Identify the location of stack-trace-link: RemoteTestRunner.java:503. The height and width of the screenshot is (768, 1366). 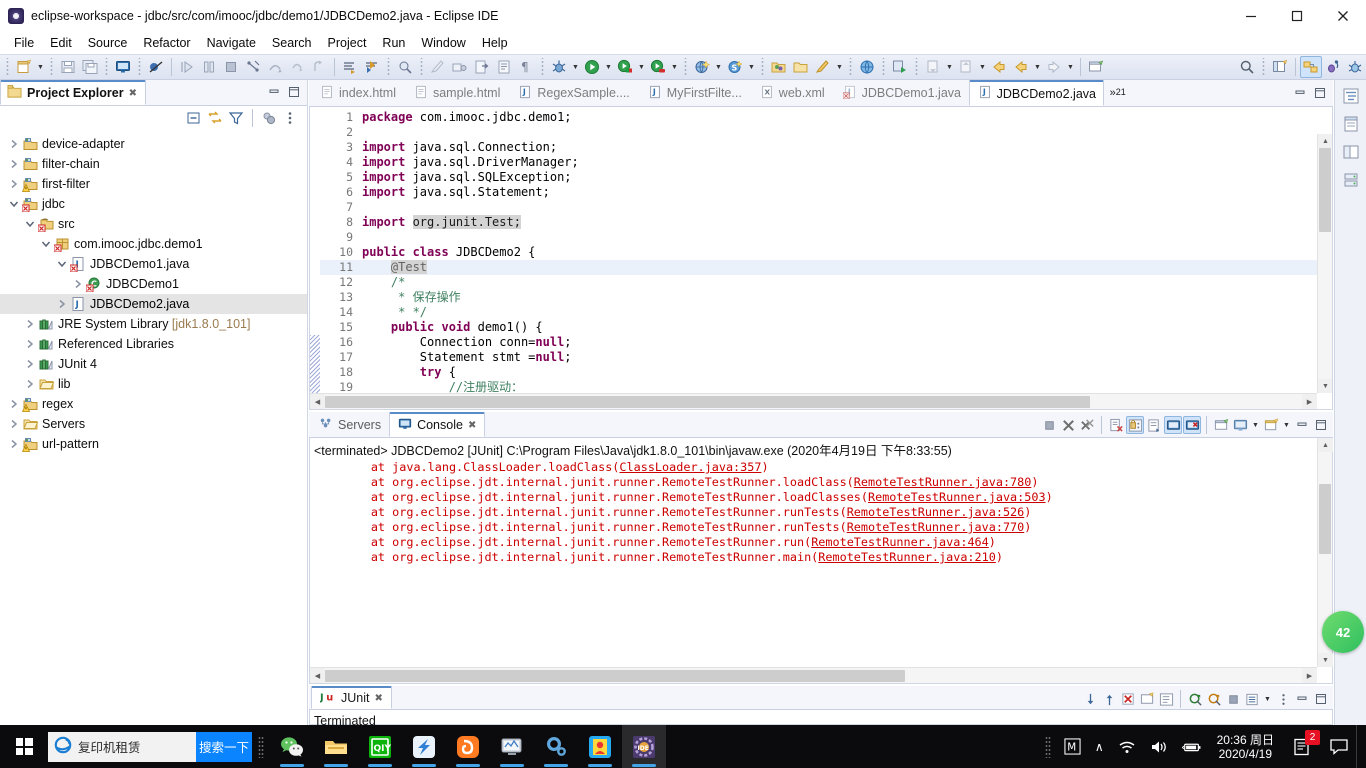
(957, 497).